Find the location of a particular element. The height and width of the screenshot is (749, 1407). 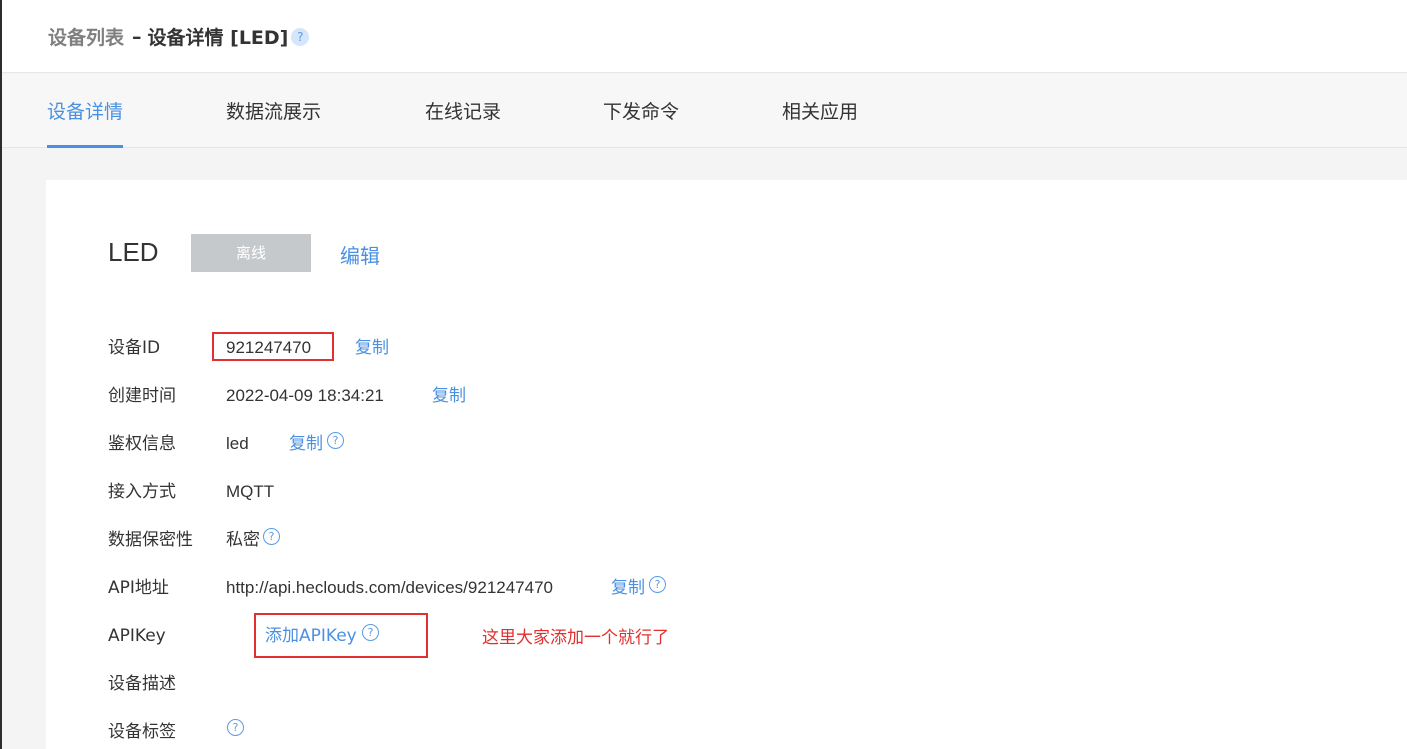

field-data-privacy: 数据保密性 私密 ? is located at coordinates (608, 540).